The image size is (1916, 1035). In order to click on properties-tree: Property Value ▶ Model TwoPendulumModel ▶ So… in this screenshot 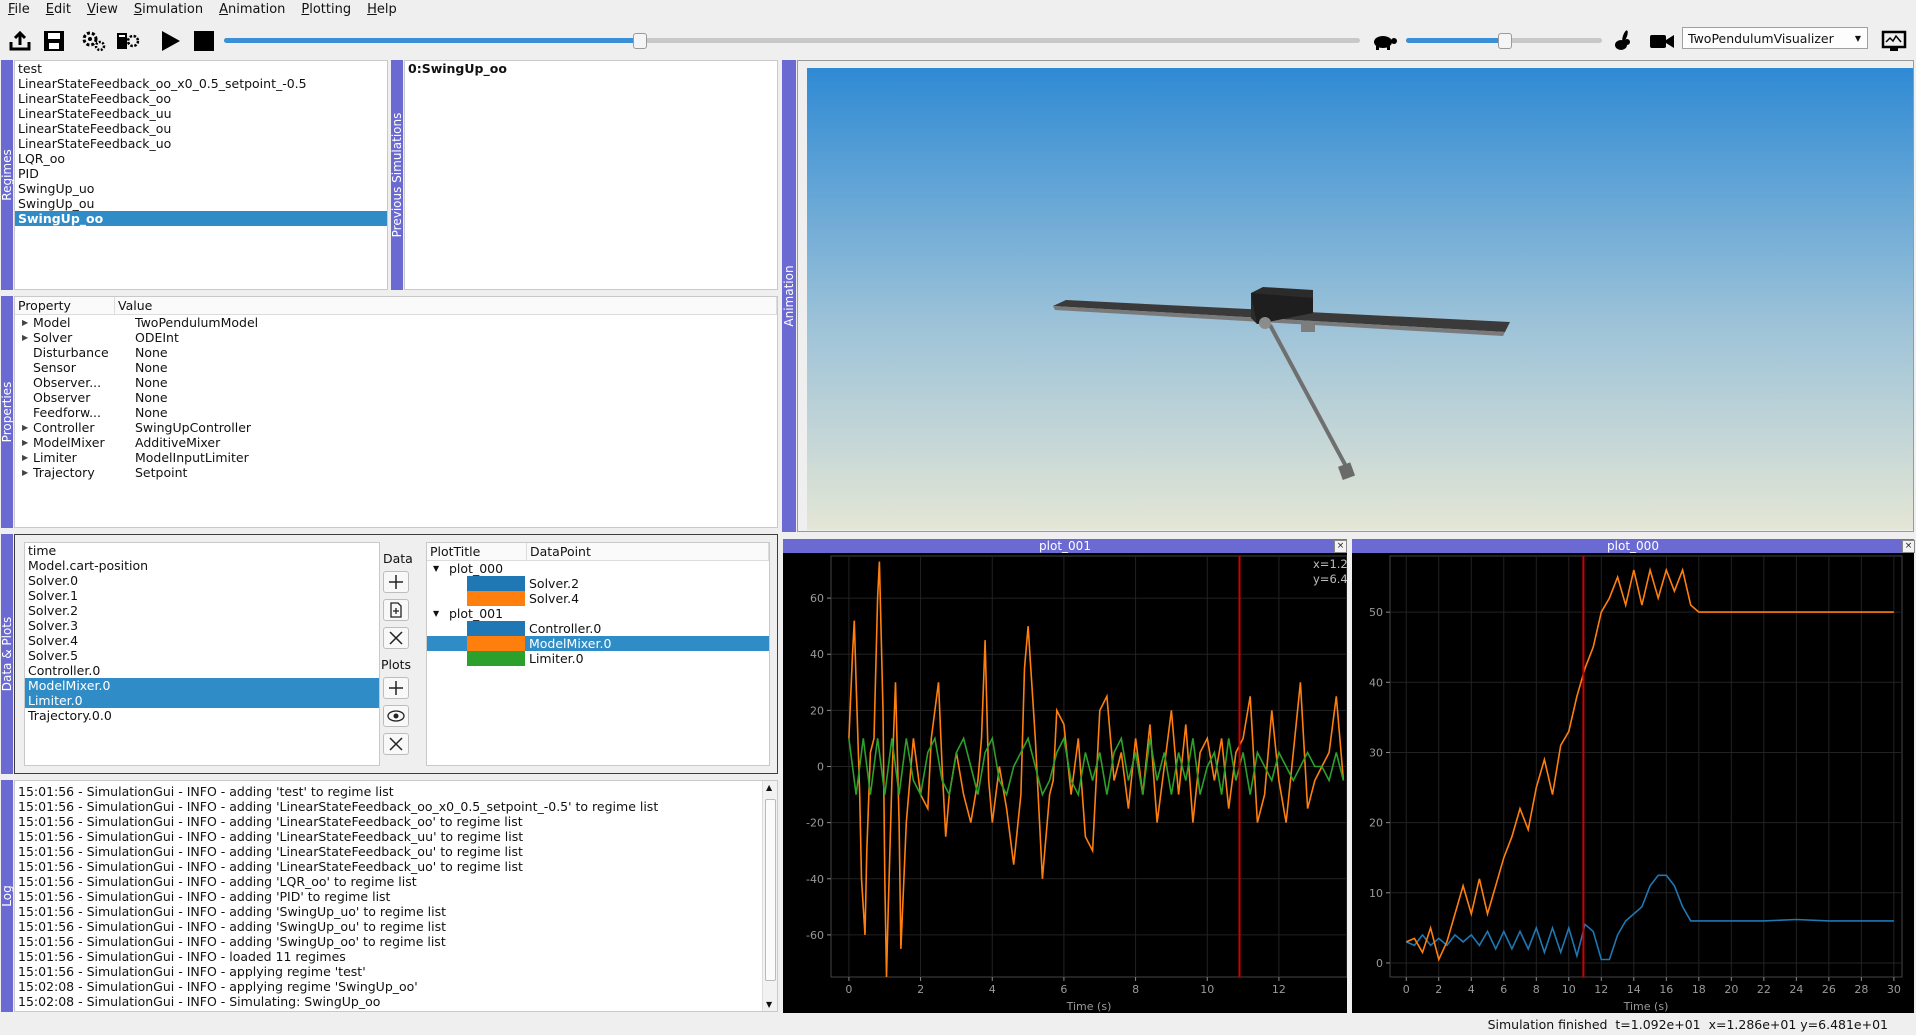, I will do `click(396, 412)`.